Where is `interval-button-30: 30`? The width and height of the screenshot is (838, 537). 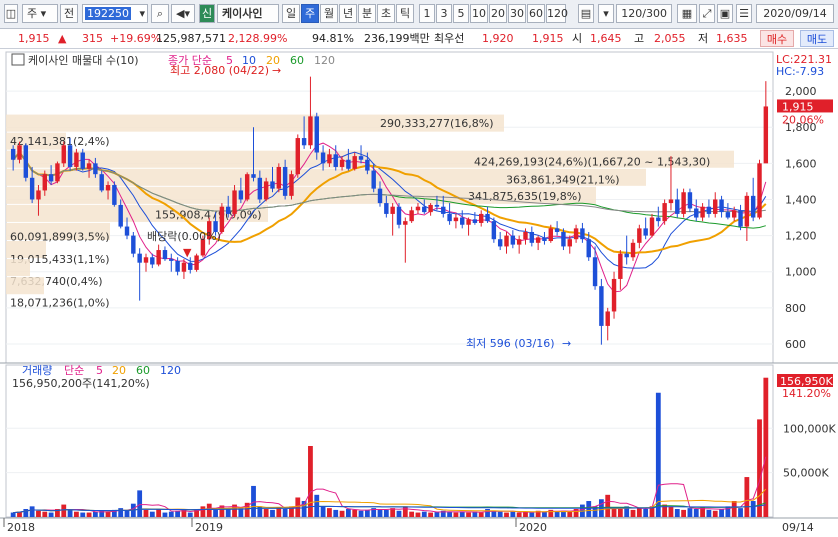
interval-button-30: 30 is located at coordinates (517, 13).